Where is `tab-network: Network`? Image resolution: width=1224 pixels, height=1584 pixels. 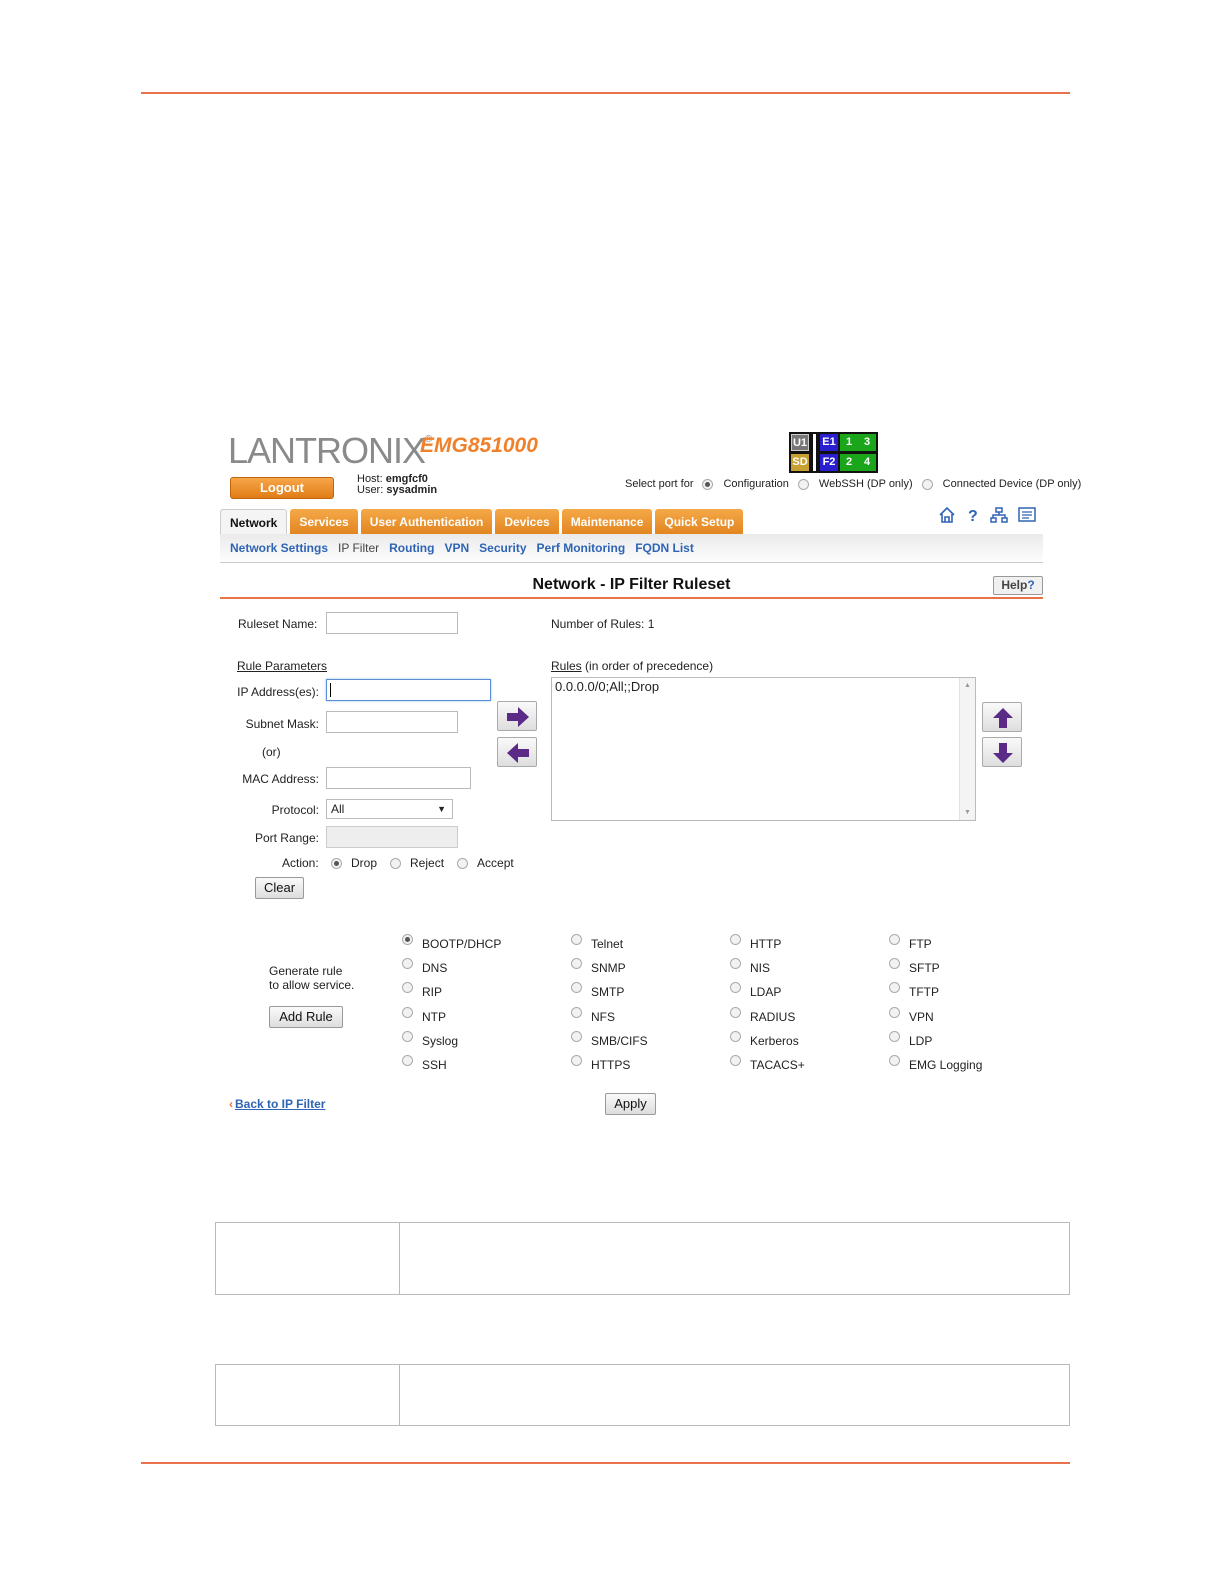
tab-network: Network is located at coordinates (254, 522).